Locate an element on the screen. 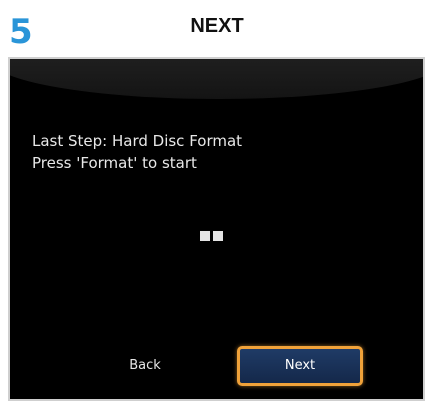  back-button: Back is located at coordinates (145, 366).